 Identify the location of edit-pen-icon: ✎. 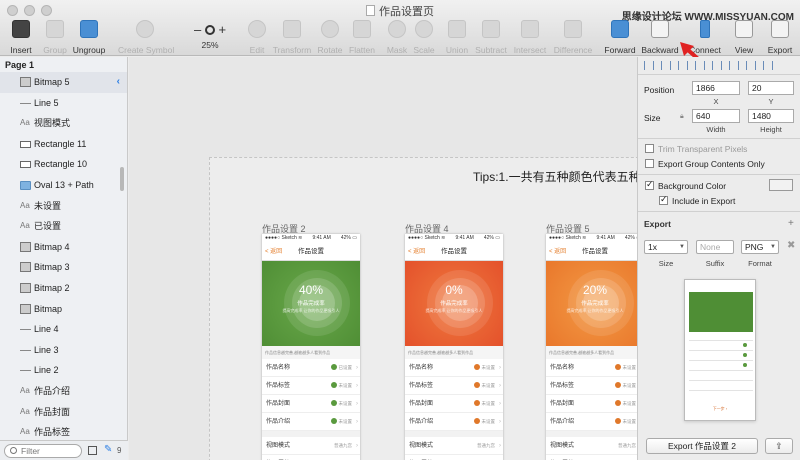
(108, 449).